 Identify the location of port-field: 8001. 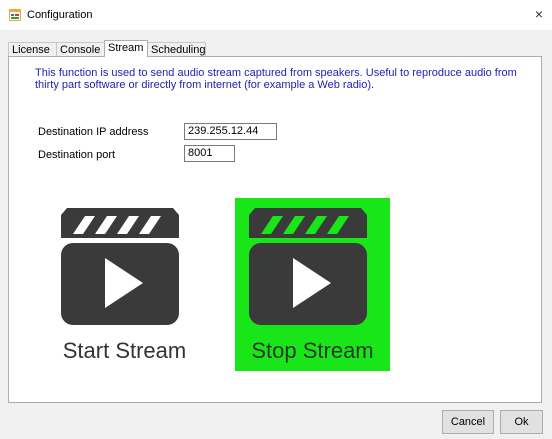
(209, 153).